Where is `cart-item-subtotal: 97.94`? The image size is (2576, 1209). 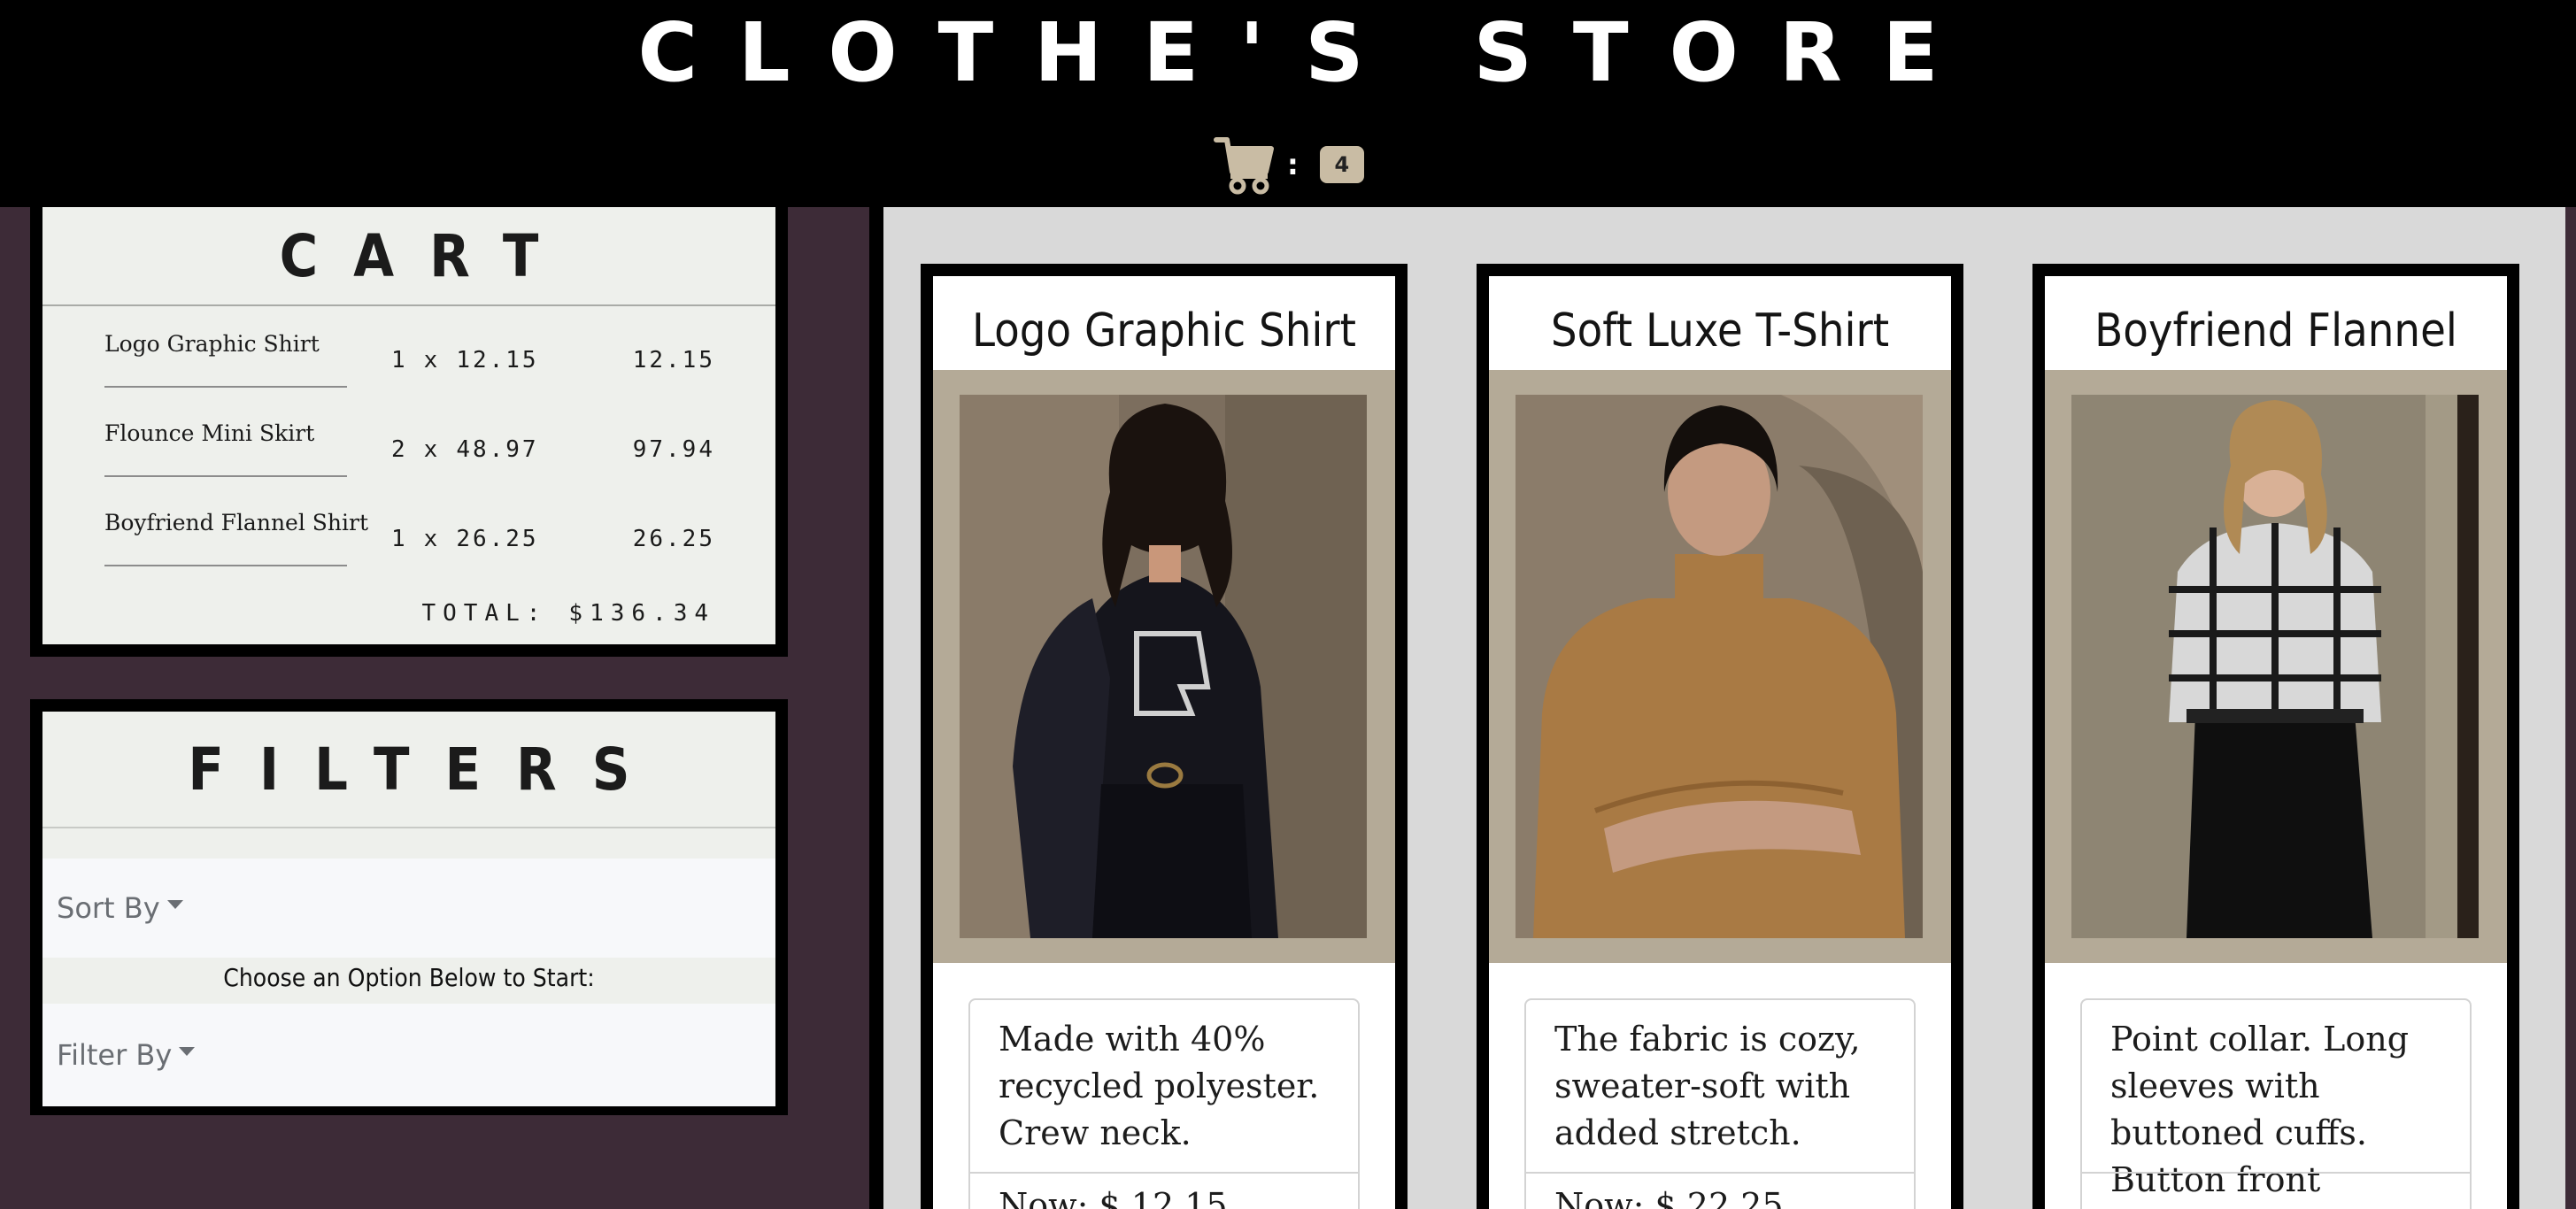 cart-item-subtotal: 97.94 is located at coordinates (673, 449).